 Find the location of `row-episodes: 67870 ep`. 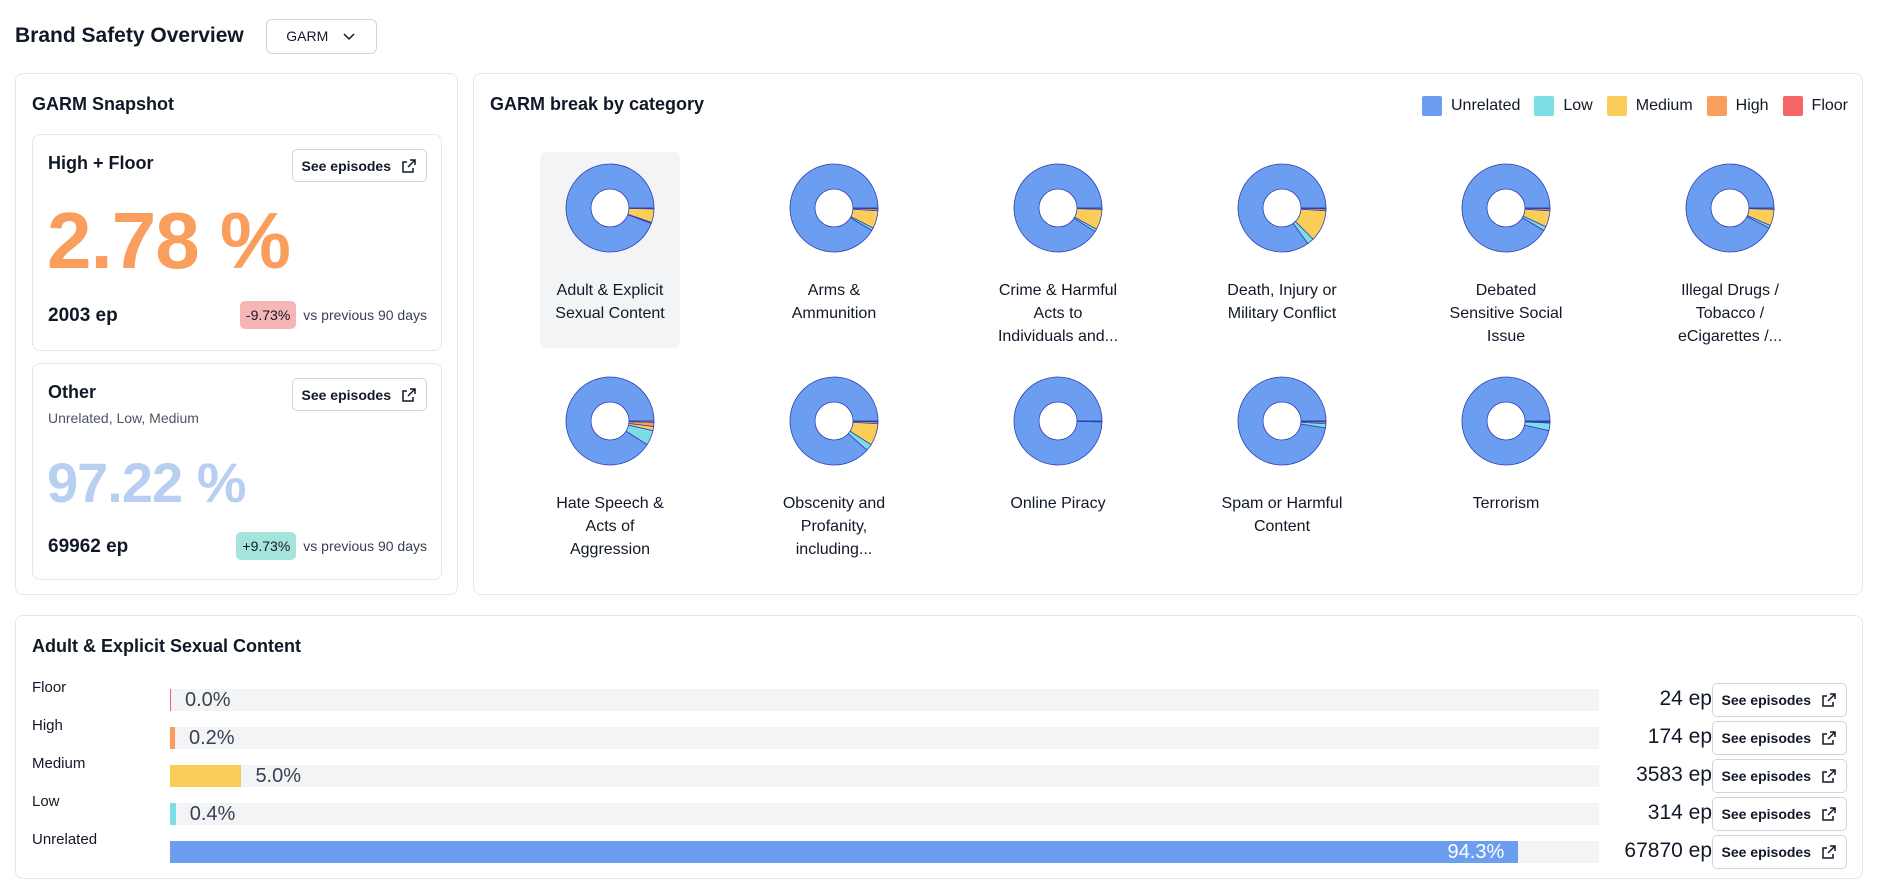

row-episodes: 67870 ep is located at coordinates (1668, 850).